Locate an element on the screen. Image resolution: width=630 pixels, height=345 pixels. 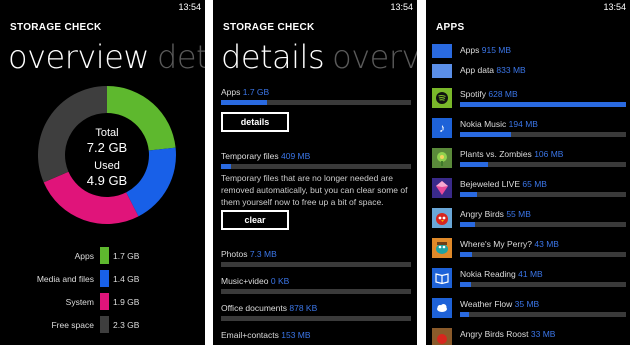
list-item: Spotify 628 MB is located at coordinates (529, 103).